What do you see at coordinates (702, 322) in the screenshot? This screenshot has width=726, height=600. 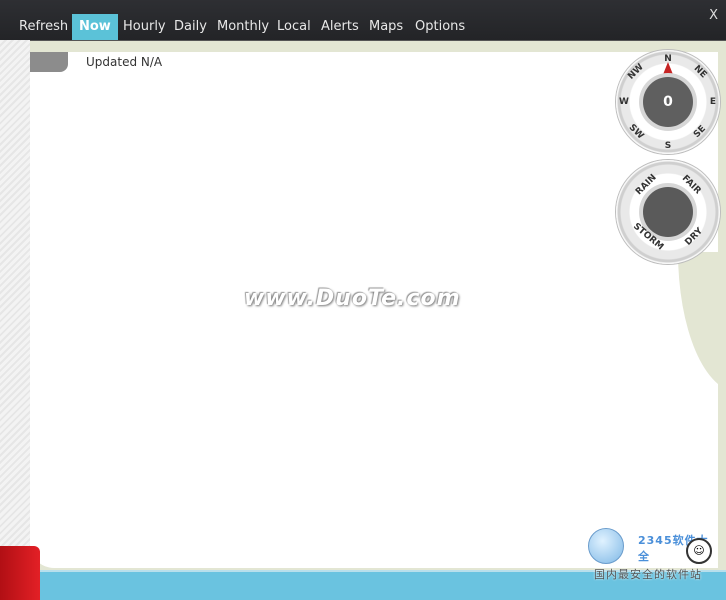 I see `panel-curve-decoration` at bounding box center [702, 322].